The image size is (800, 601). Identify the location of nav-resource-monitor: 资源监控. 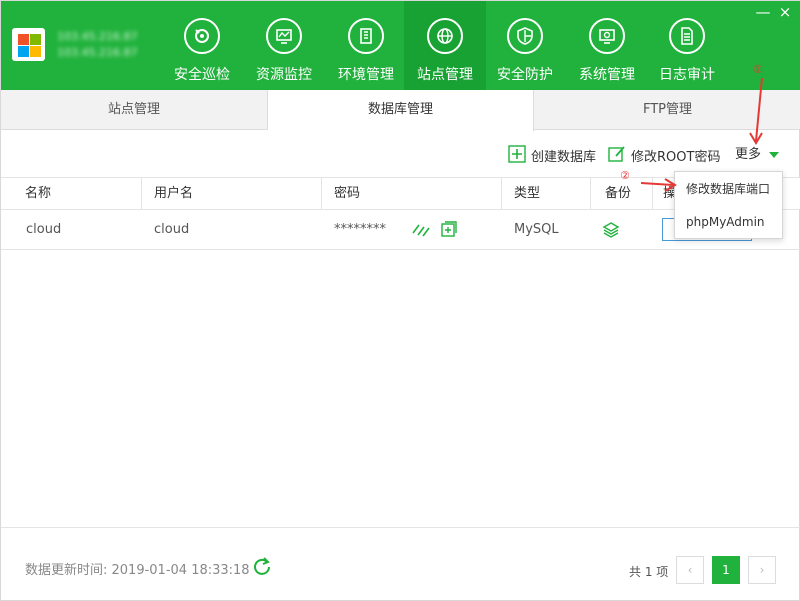
(284, 45).